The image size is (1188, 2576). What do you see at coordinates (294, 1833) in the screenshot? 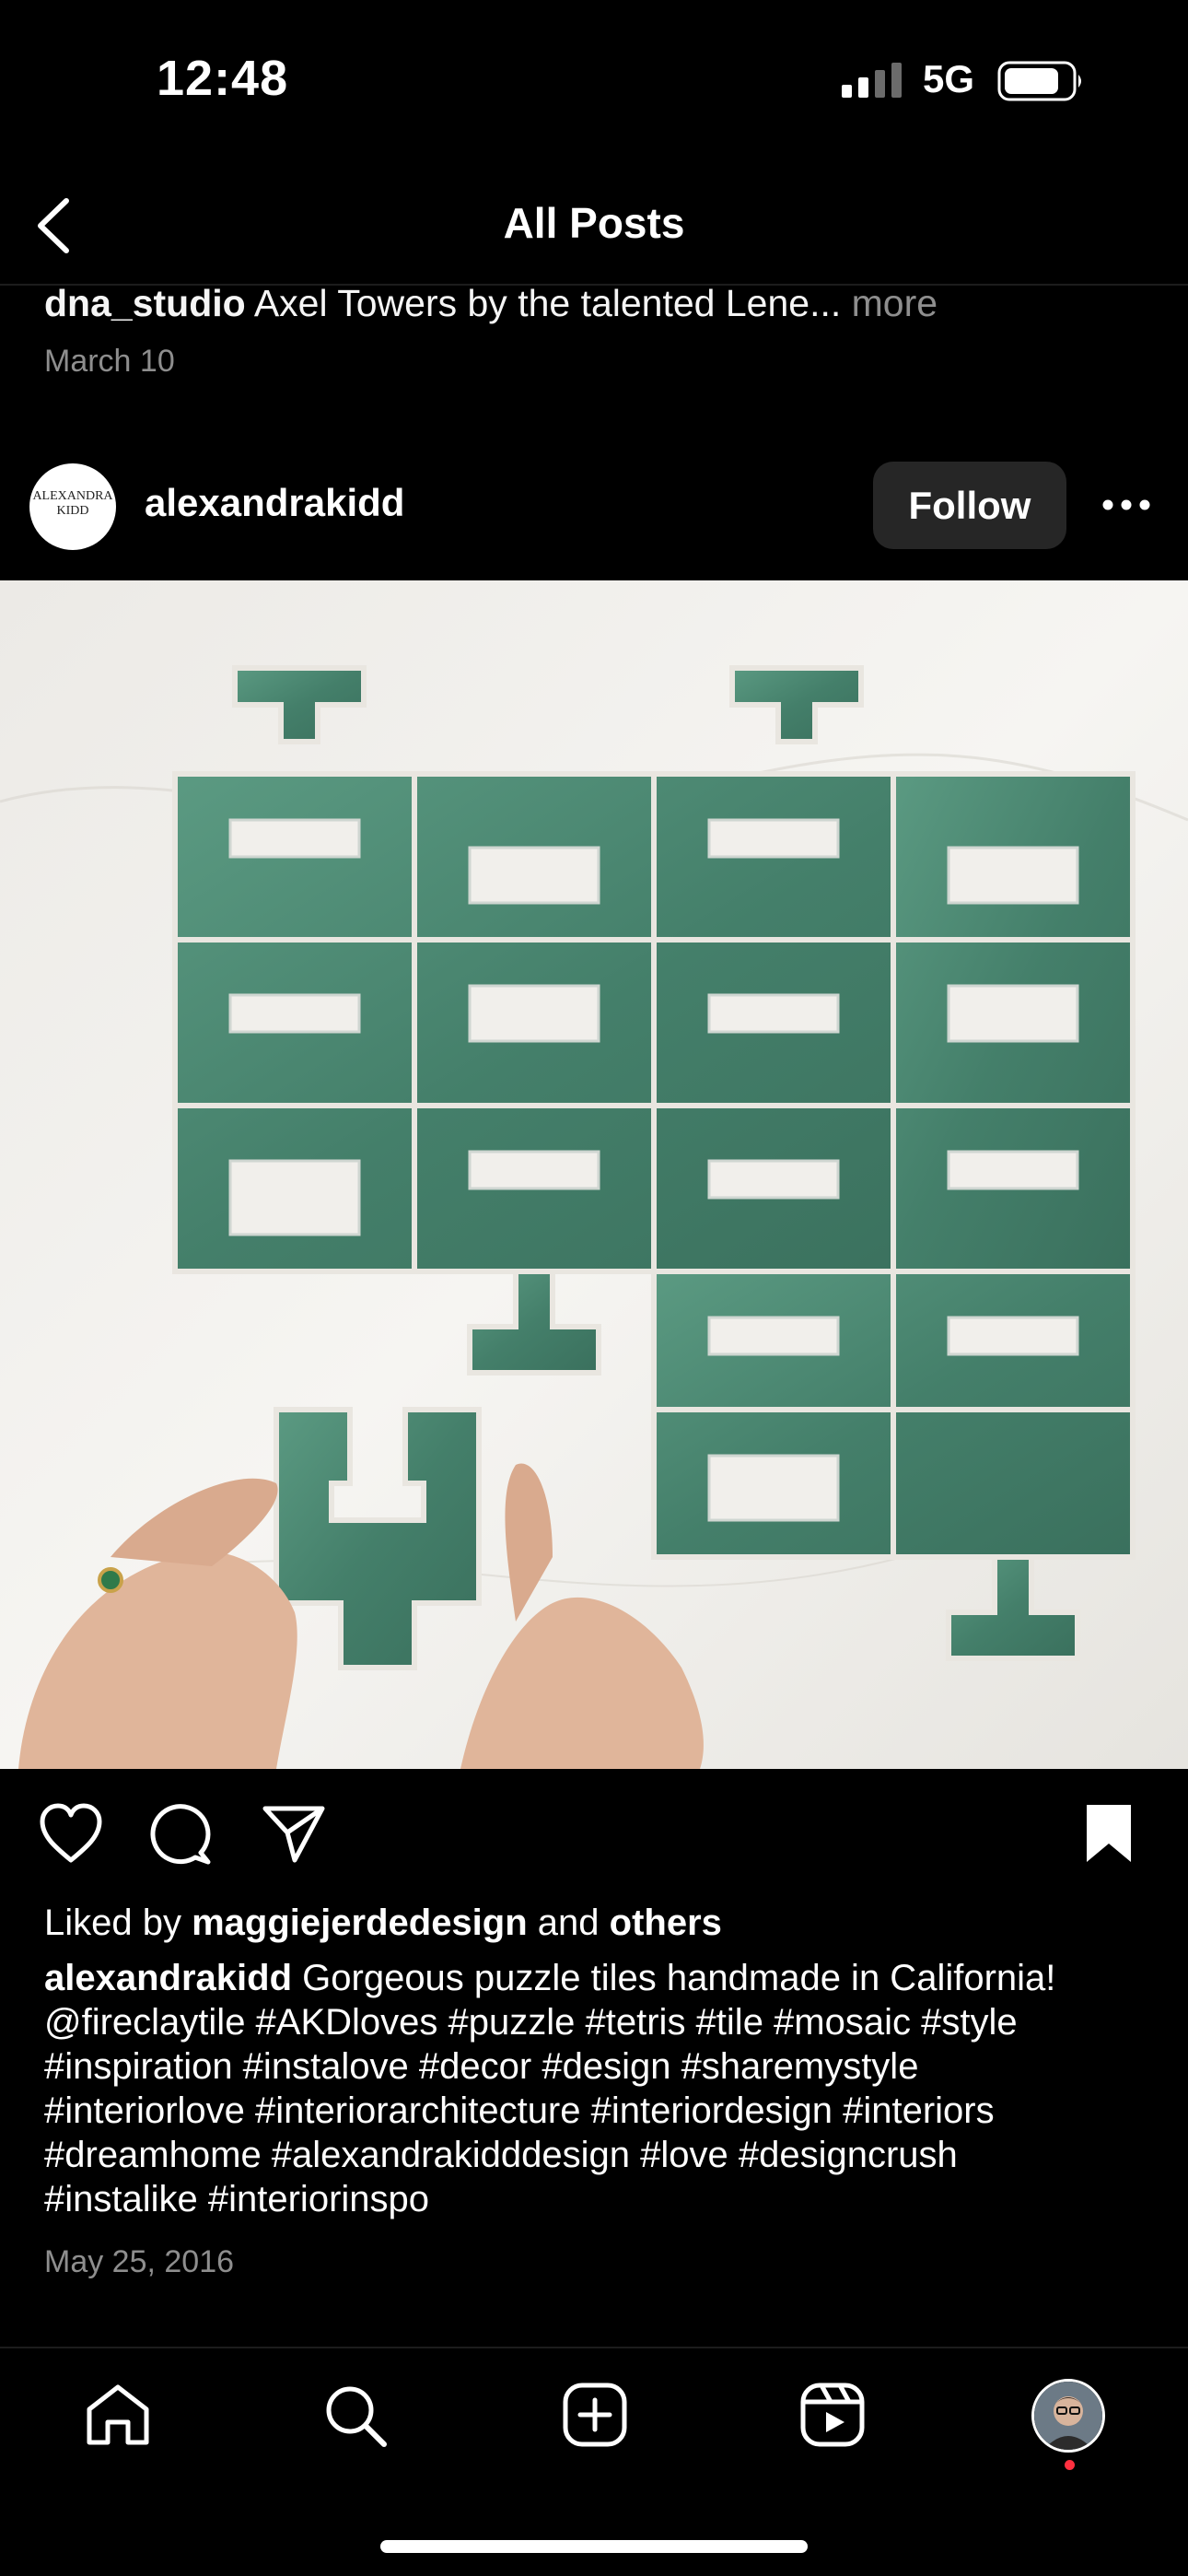
I see `paper-plane-icon` at bounding box center [294, 1833].